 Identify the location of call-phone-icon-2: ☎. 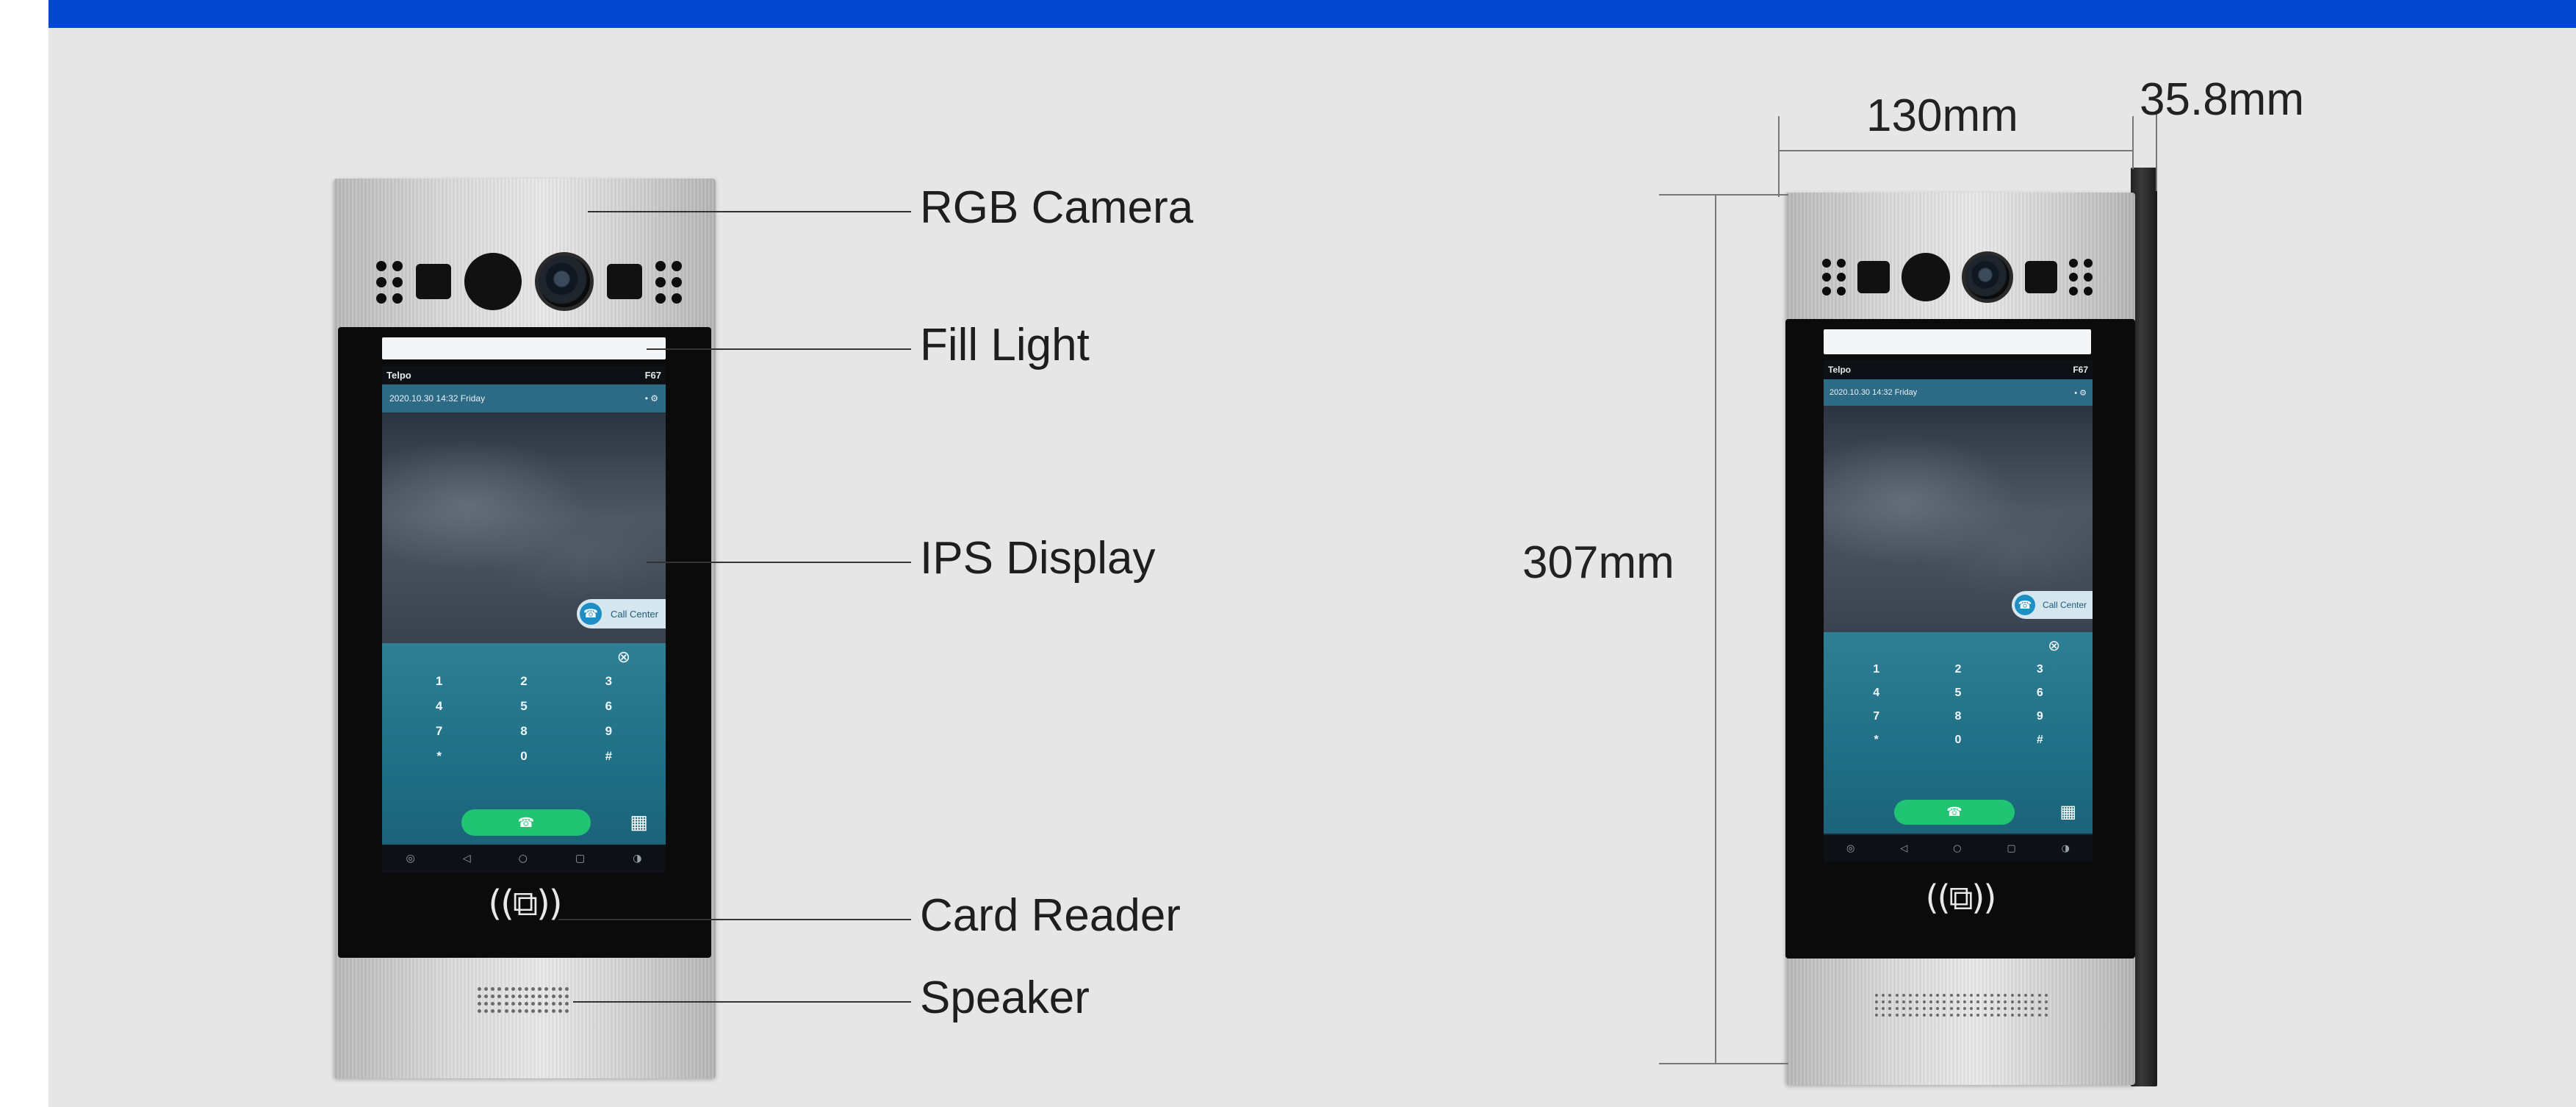
(1954, 812).